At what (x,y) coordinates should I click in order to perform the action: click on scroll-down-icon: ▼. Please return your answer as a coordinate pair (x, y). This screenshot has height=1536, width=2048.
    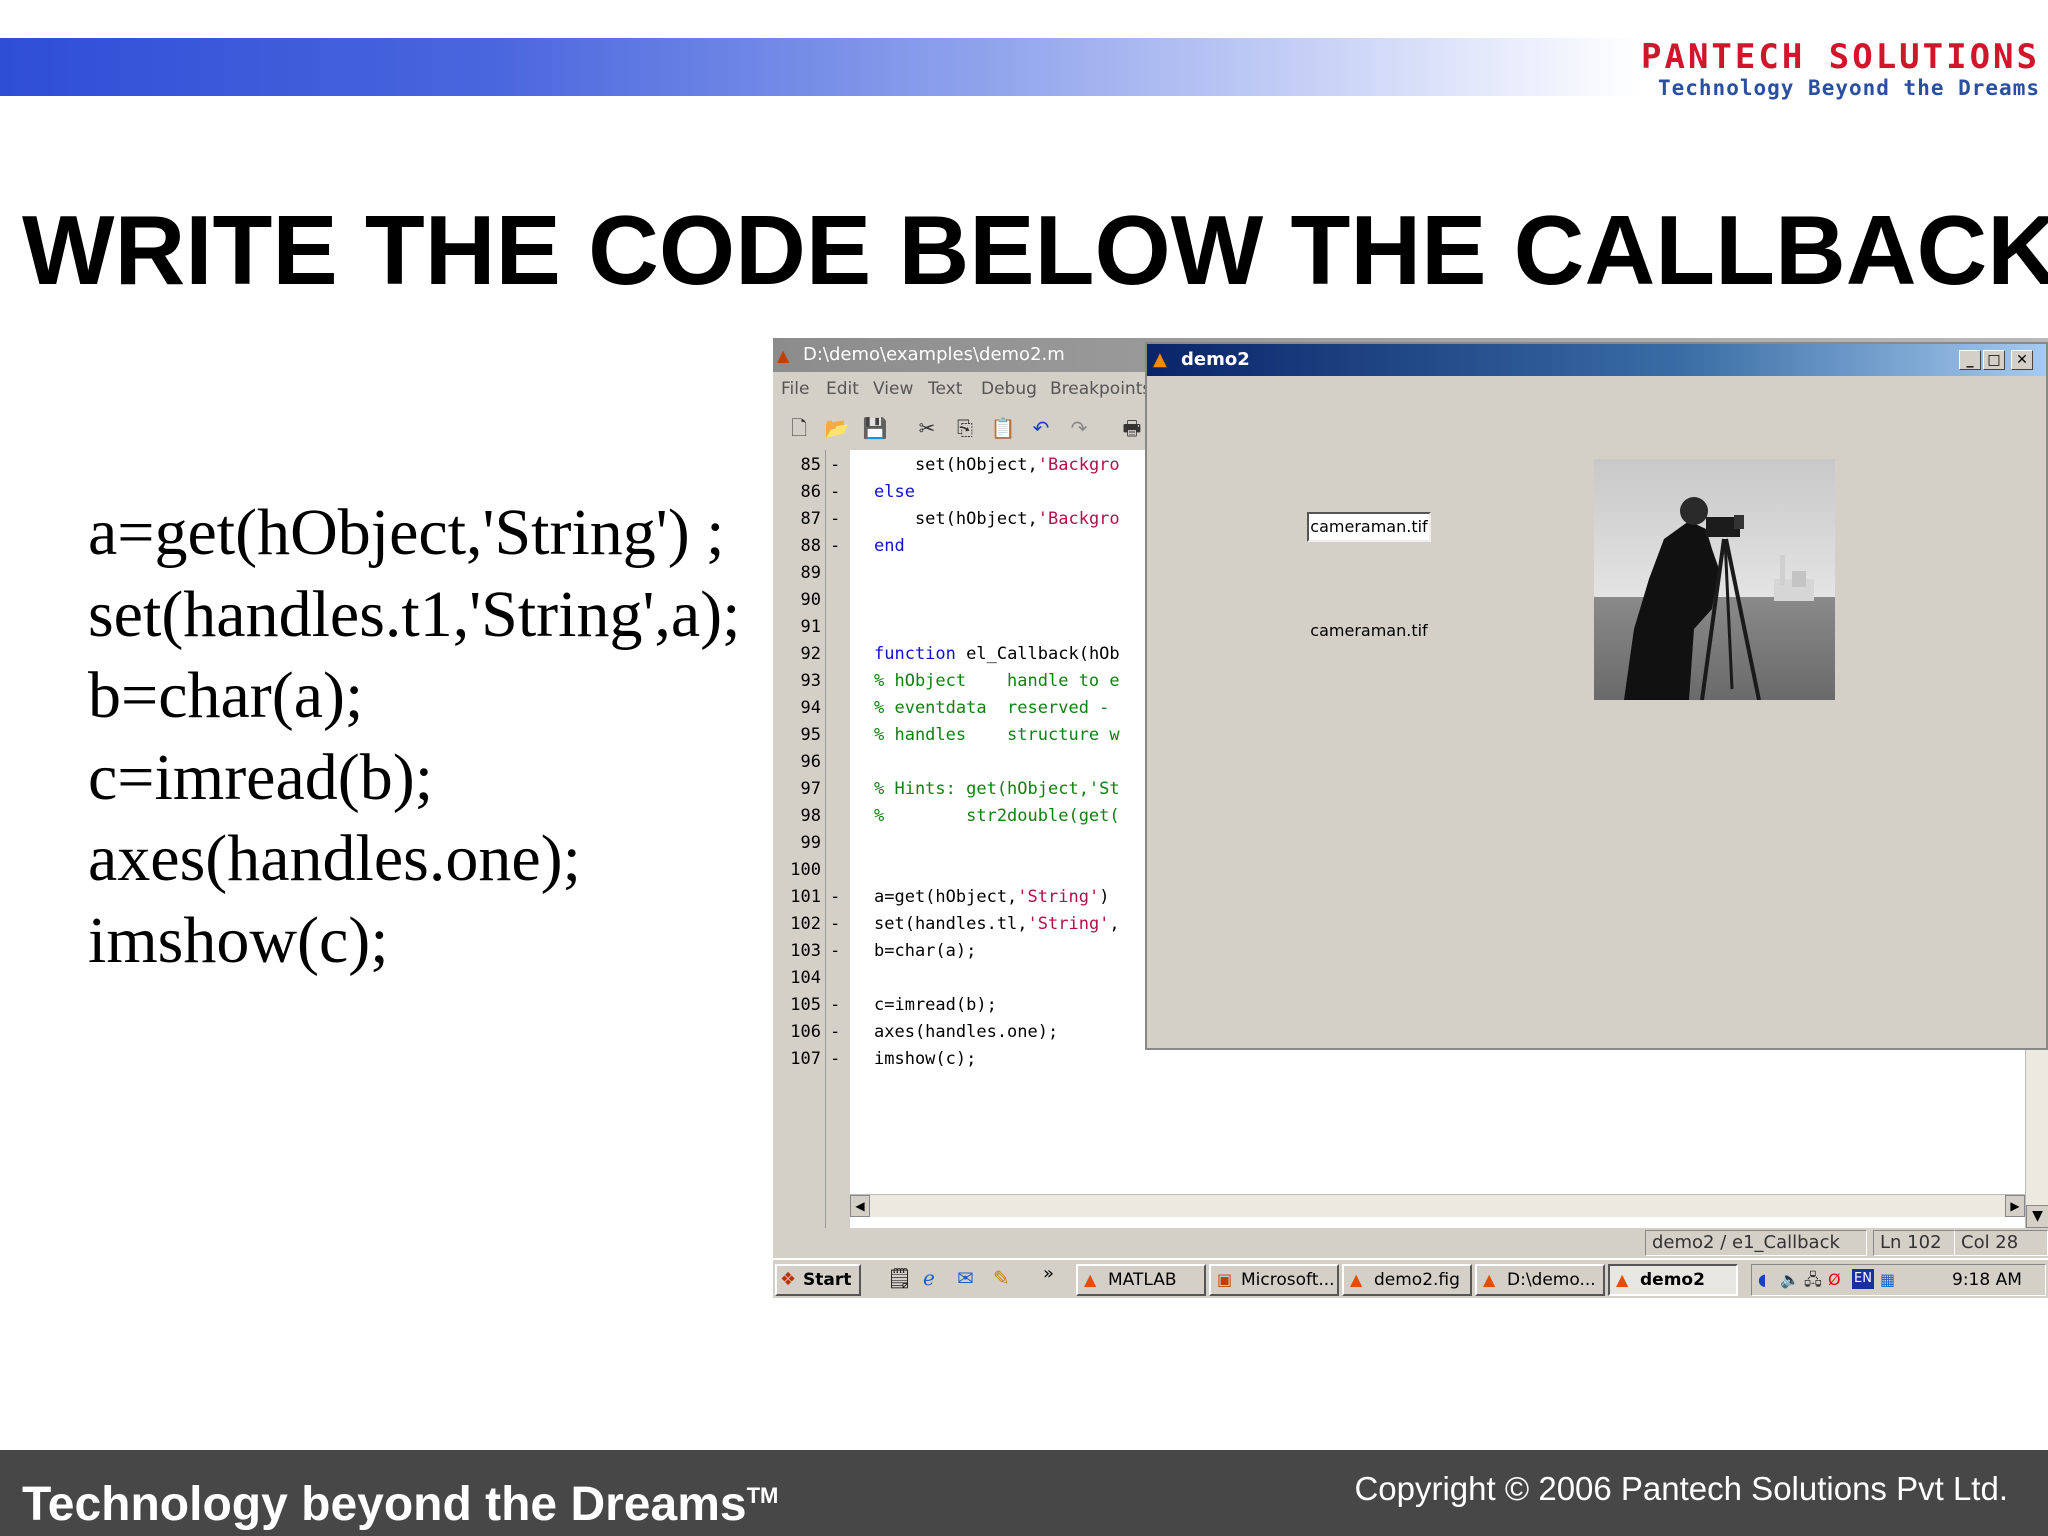
    Looking at the image, I should click on (2037, 1216).